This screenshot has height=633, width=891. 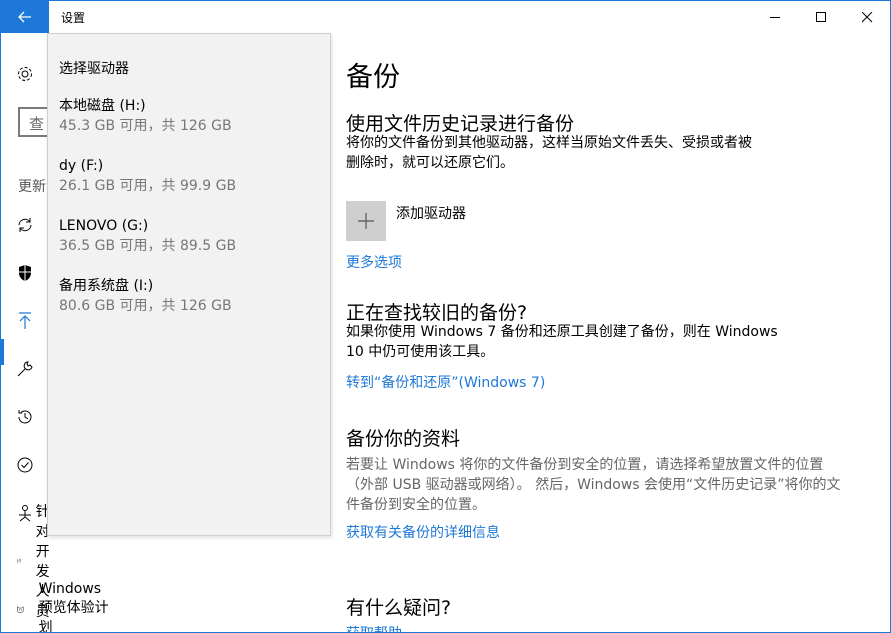 I want to click on drive-item: 本地磁盘 (H:) 45.3 GB 可用，共 126 GB, so click(x=189, y=116).